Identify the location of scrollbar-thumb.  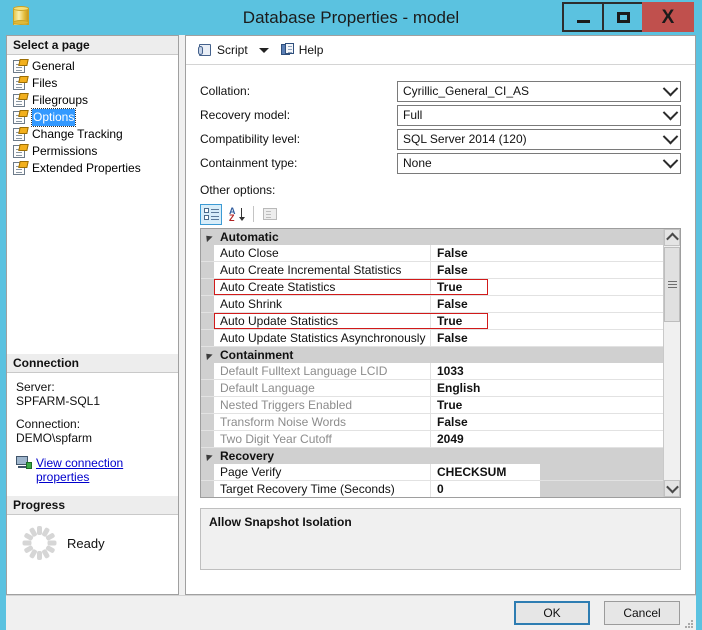
(672, 284).